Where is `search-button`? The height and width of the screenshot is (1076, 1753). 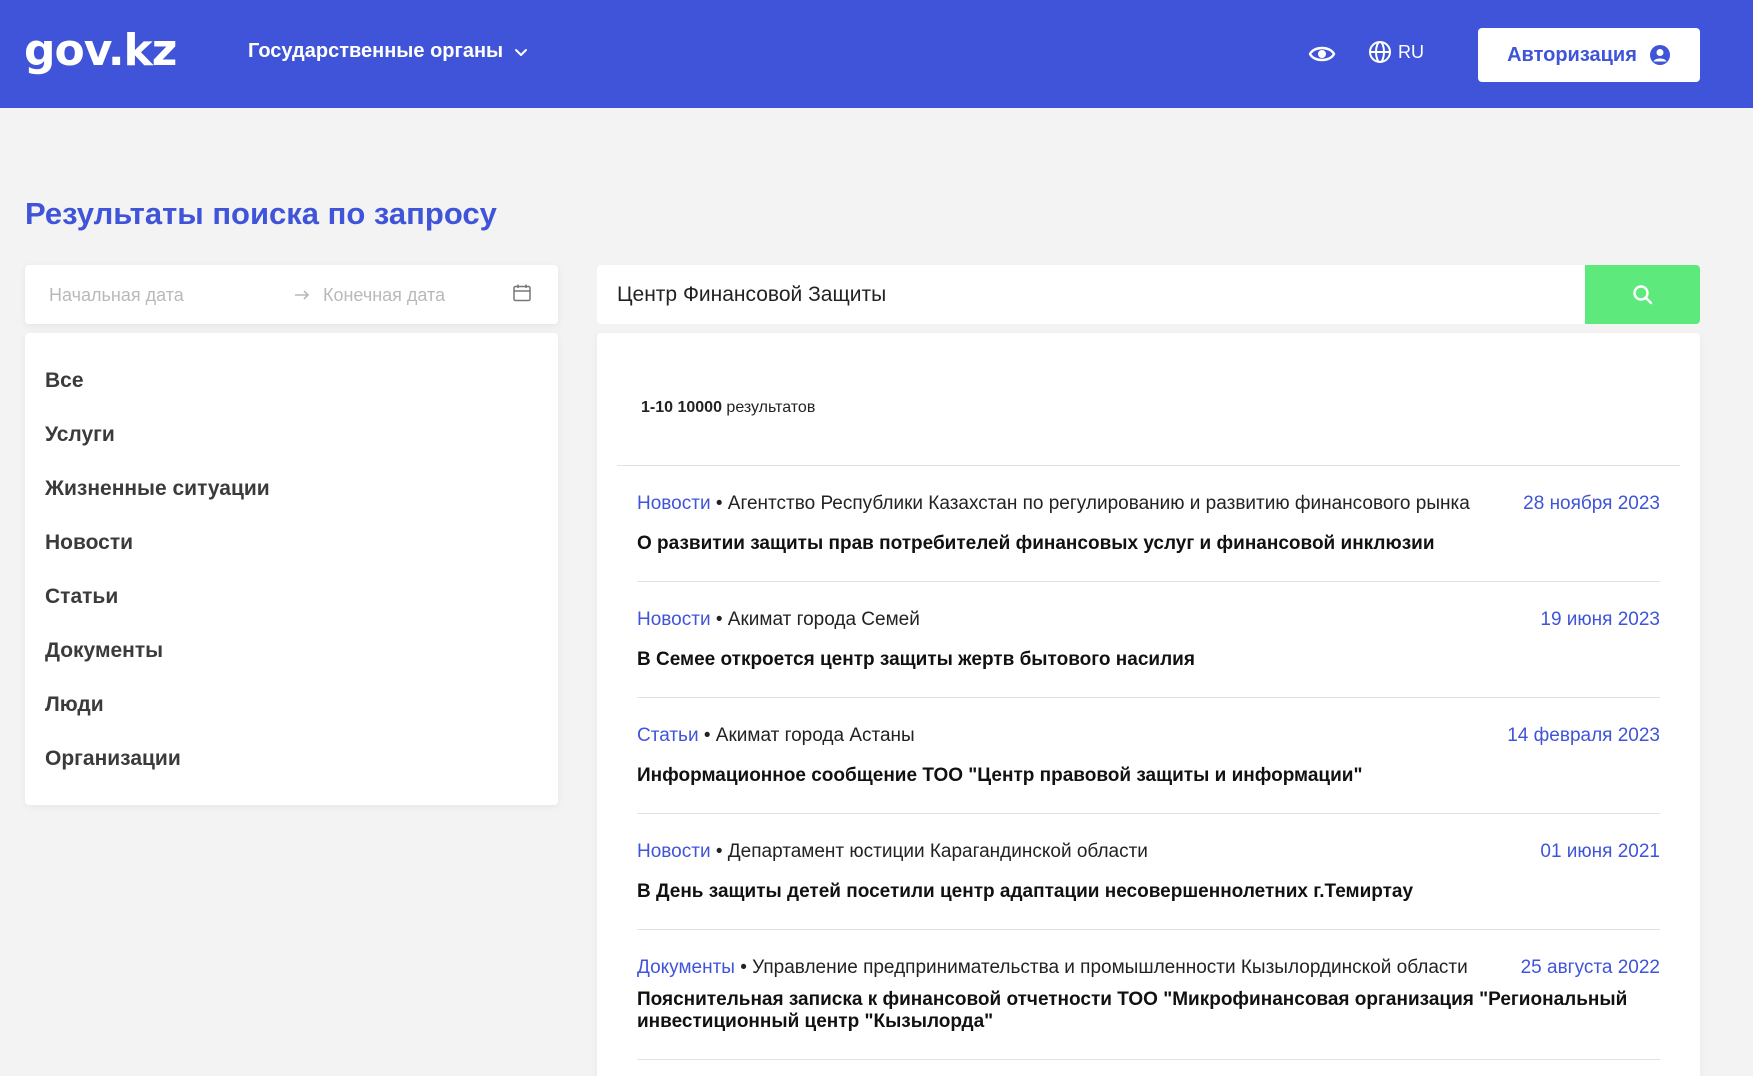
search-button is located at coordinates (1642, 294).